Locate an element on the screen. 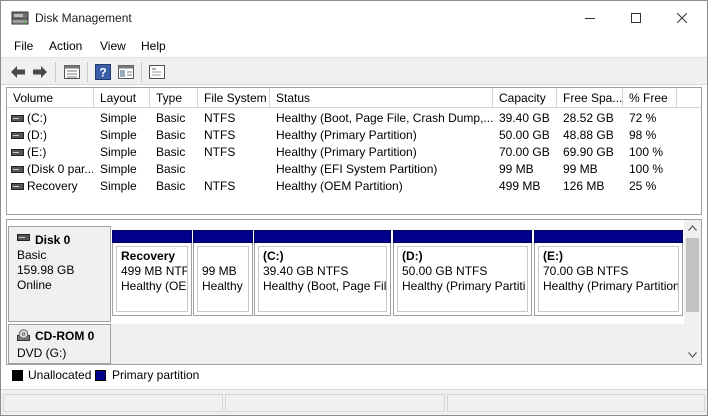 Image resolution: width=708 pixels, height=416 pixels. partition-recovery: Recovery 499 MB NTF Healthy (OEI is located at coordinates (152, 273).